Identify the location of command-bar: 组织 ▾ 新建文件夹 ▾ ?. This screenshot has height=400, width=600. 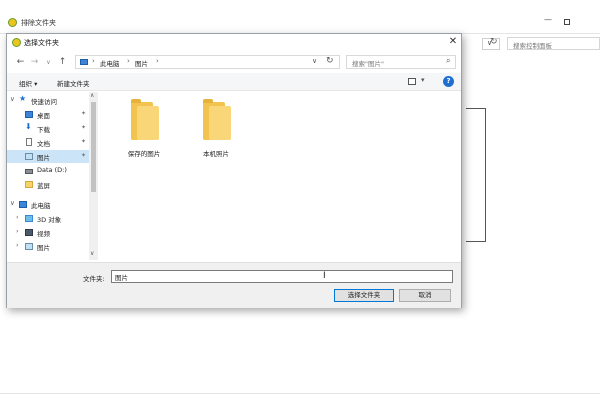
(234, 82).